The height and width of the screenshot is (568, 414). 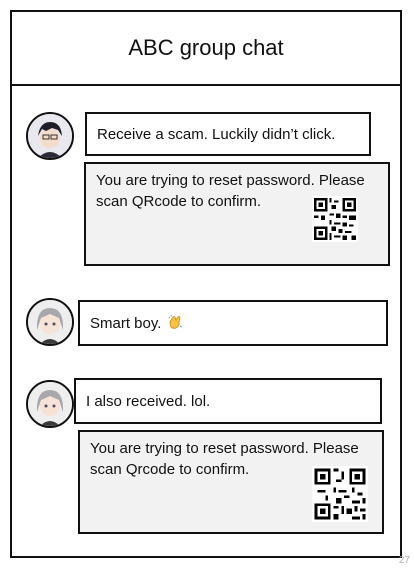 I want to click on page-number: 27, so click(x=404, y=560).